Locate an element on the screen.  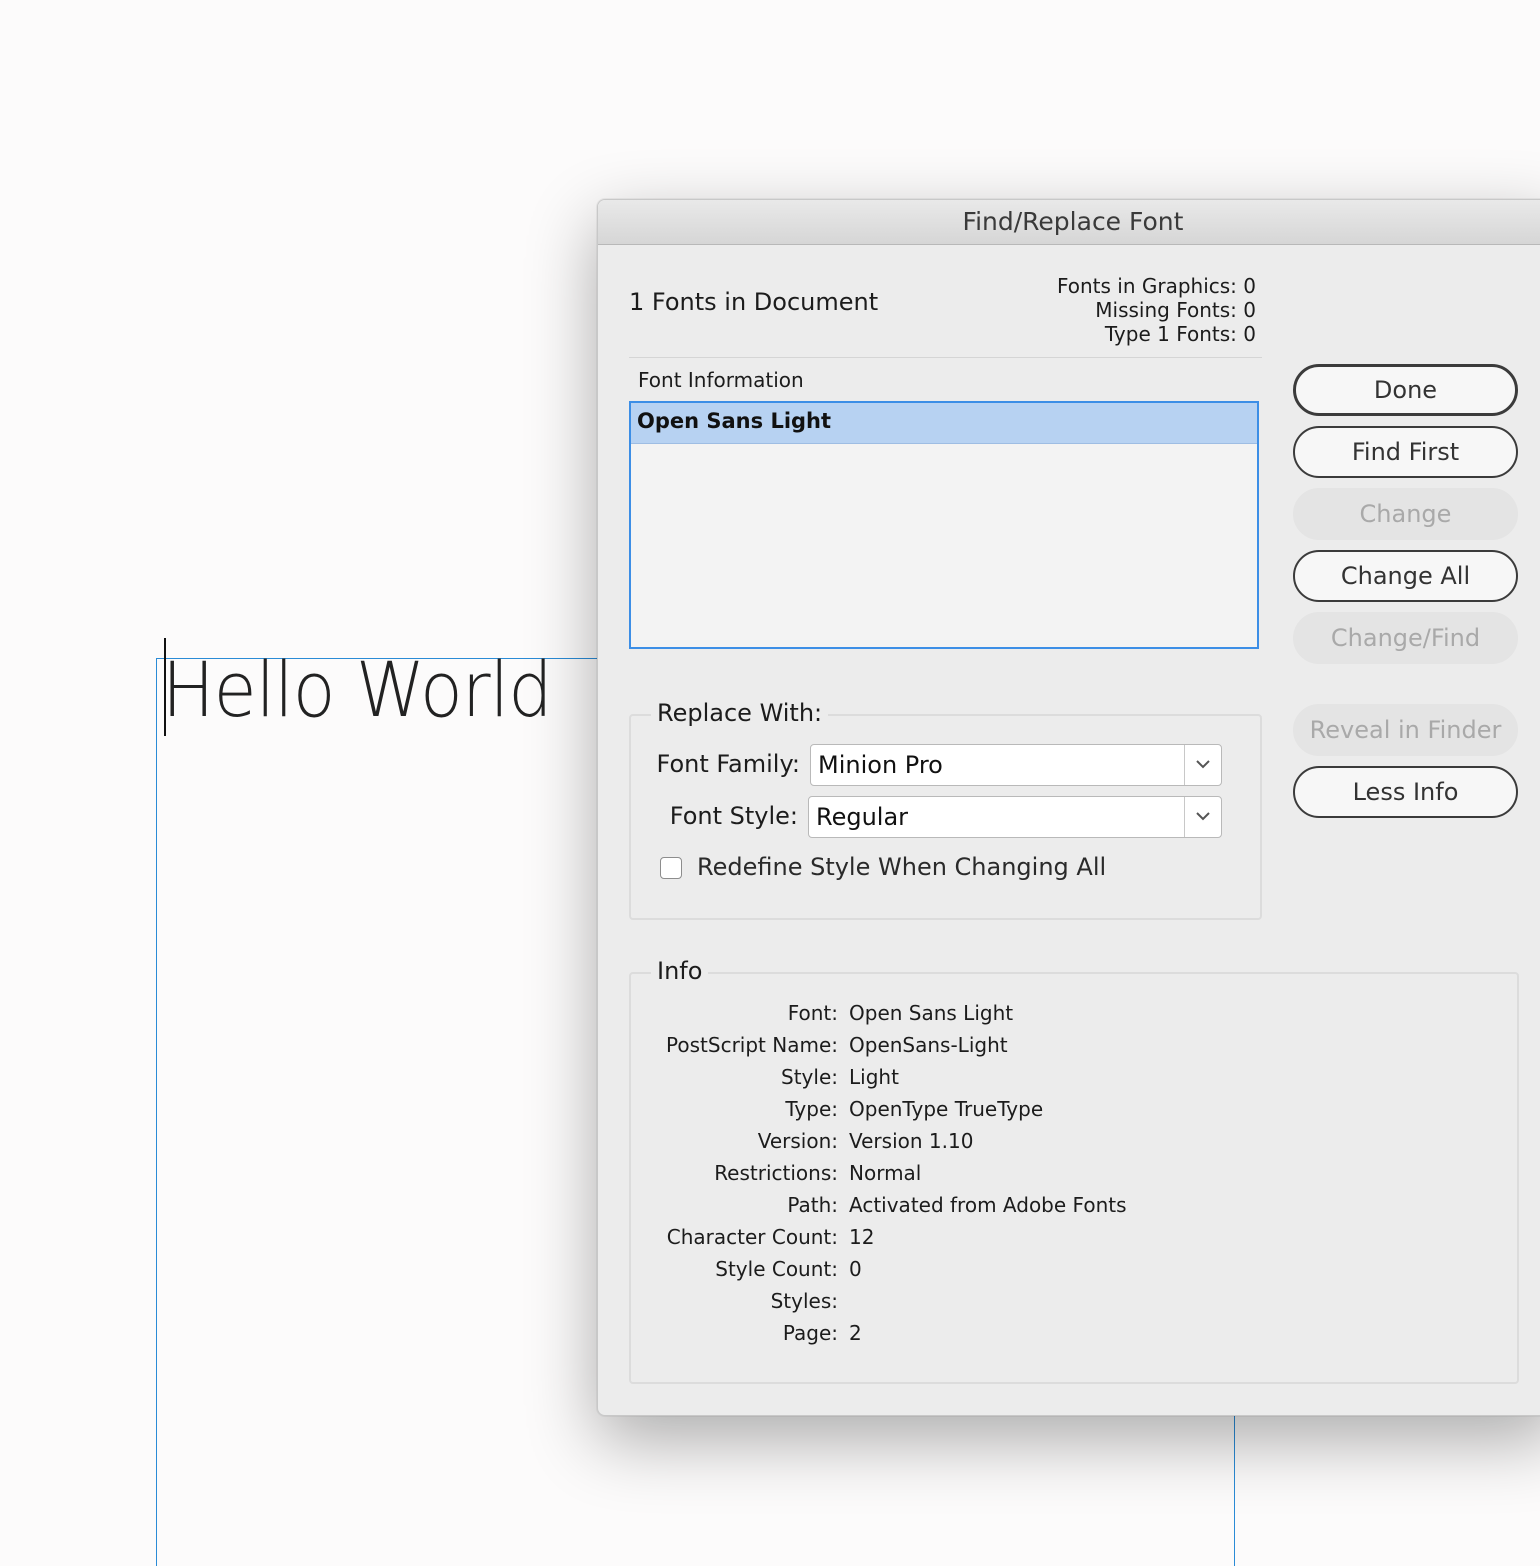
dialog-title: Find/Replace Font is located at coordinates (1073, 221).